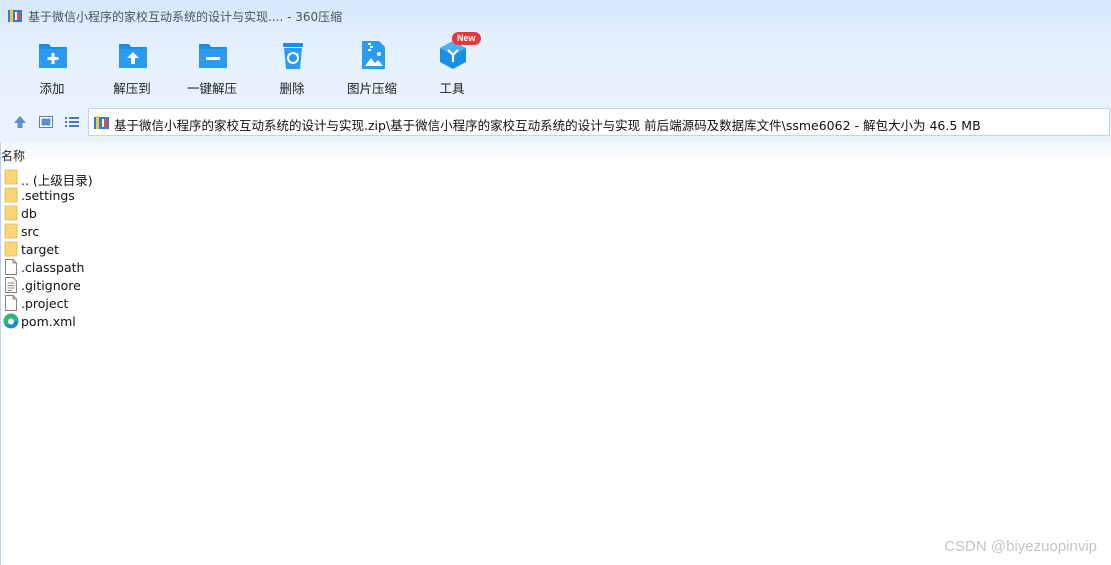 The width and height of the screenshot is (1111, 565). What do you see at coordinates (15, 15) in the screenshot?
I see `app-icon` at bounding box center [15, 15].